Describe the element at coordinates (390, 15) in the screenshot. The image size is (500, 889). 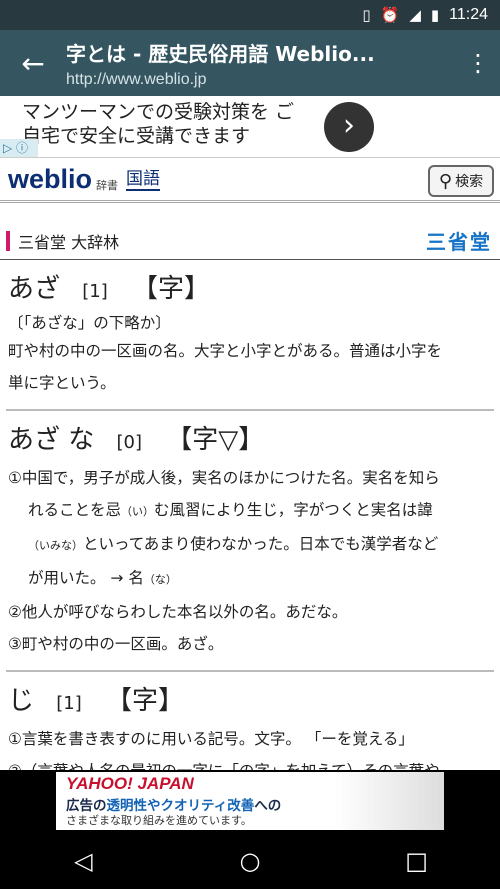
I see `alarm-icon: ⏰` at that location.